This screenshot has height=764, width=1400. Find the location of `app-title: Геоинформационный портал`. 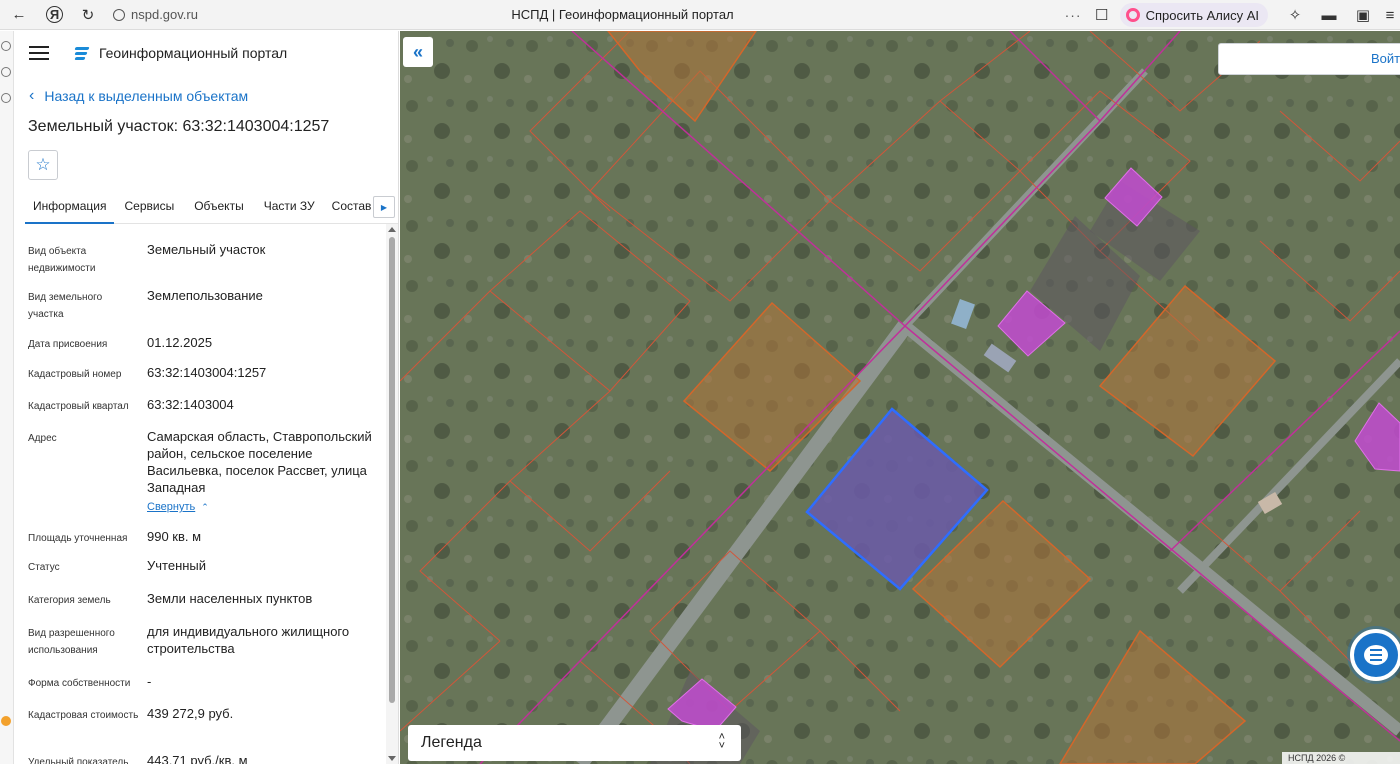

app-title: Геоинформационный портал is located at coordinates (193, 53).